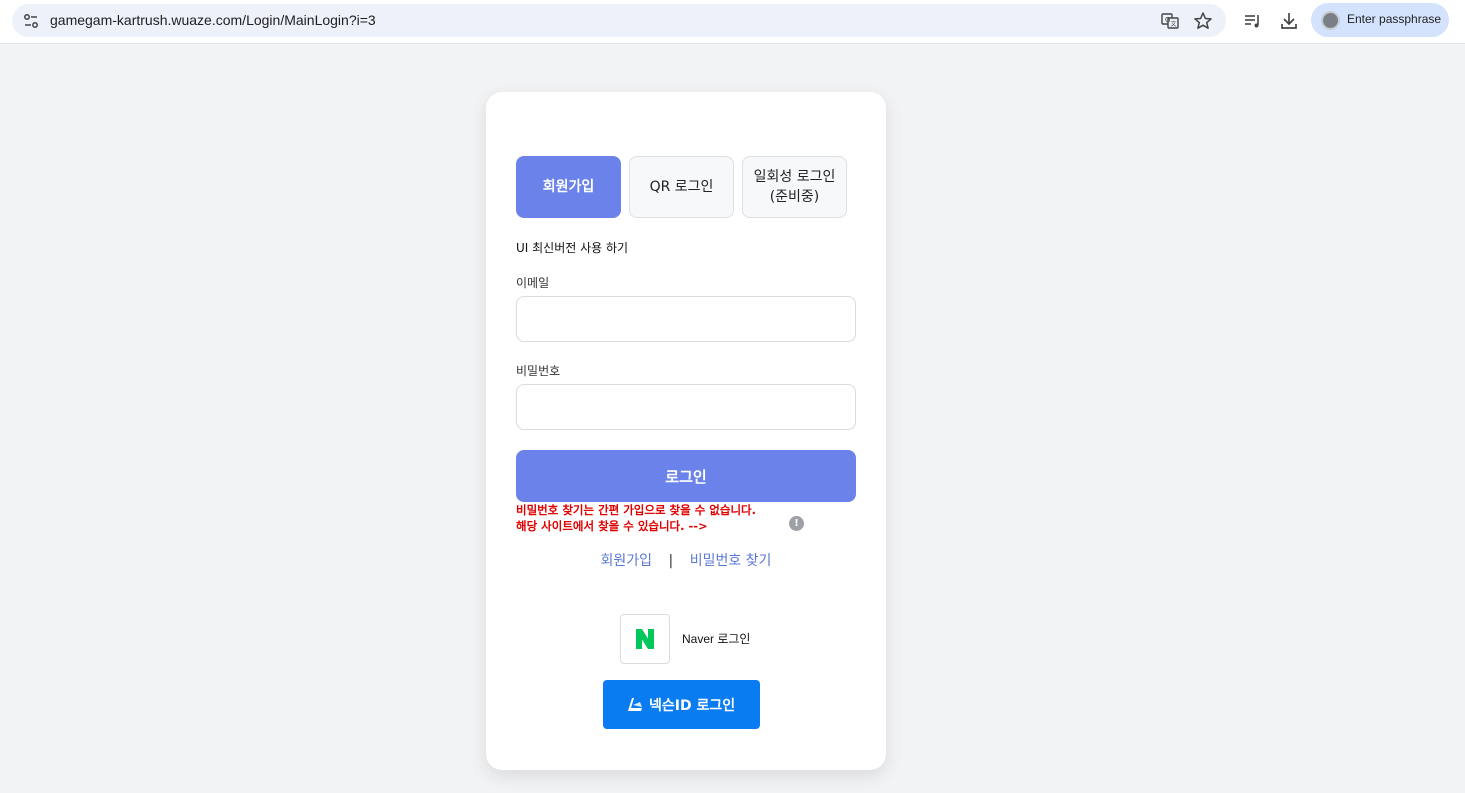 The image size is (1465, 793). Describe the element at coordinates (612, 526) in the screenshot. I see `notice-line-2: 해당 사이트에서 찾을 수 있습니다. -->` at that location.